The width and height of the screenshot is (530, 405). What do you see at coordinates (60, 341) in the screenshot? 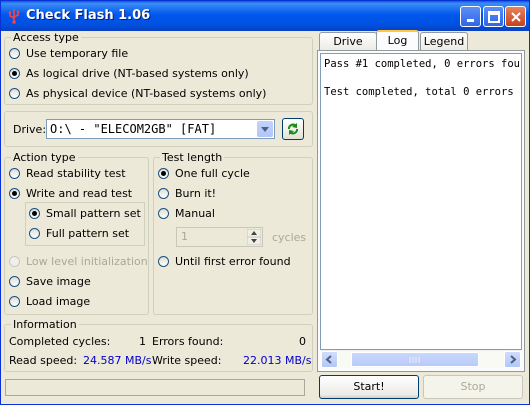
I see `completed-cycles-label: Completed cycles:` at bounding box center [60, 341].